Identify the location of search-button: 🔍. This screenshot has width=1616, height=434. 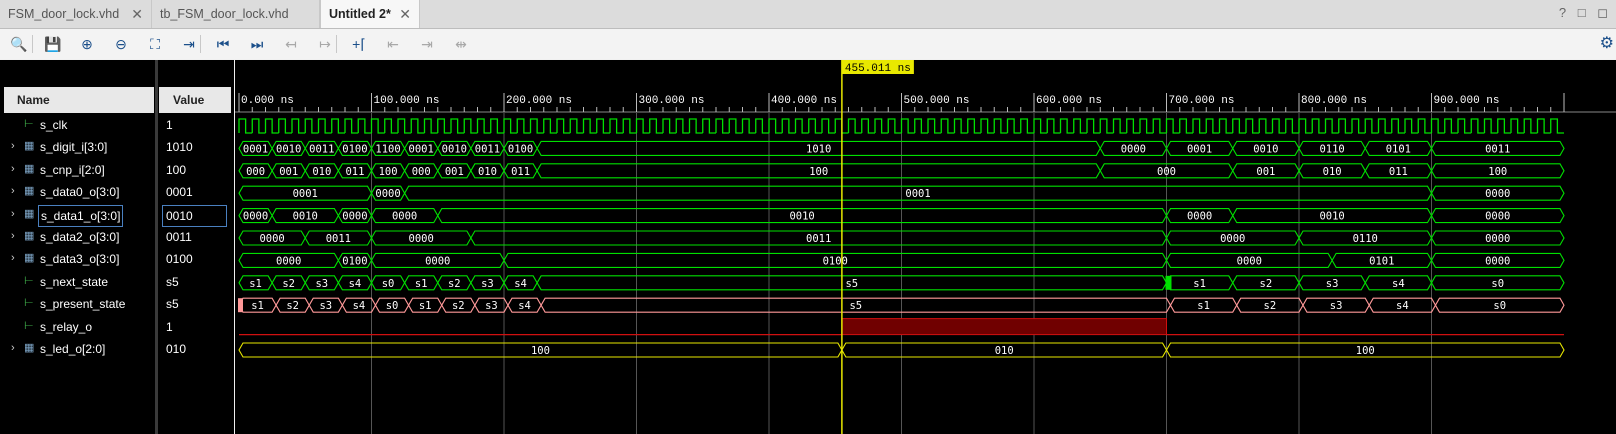
(19, 44).